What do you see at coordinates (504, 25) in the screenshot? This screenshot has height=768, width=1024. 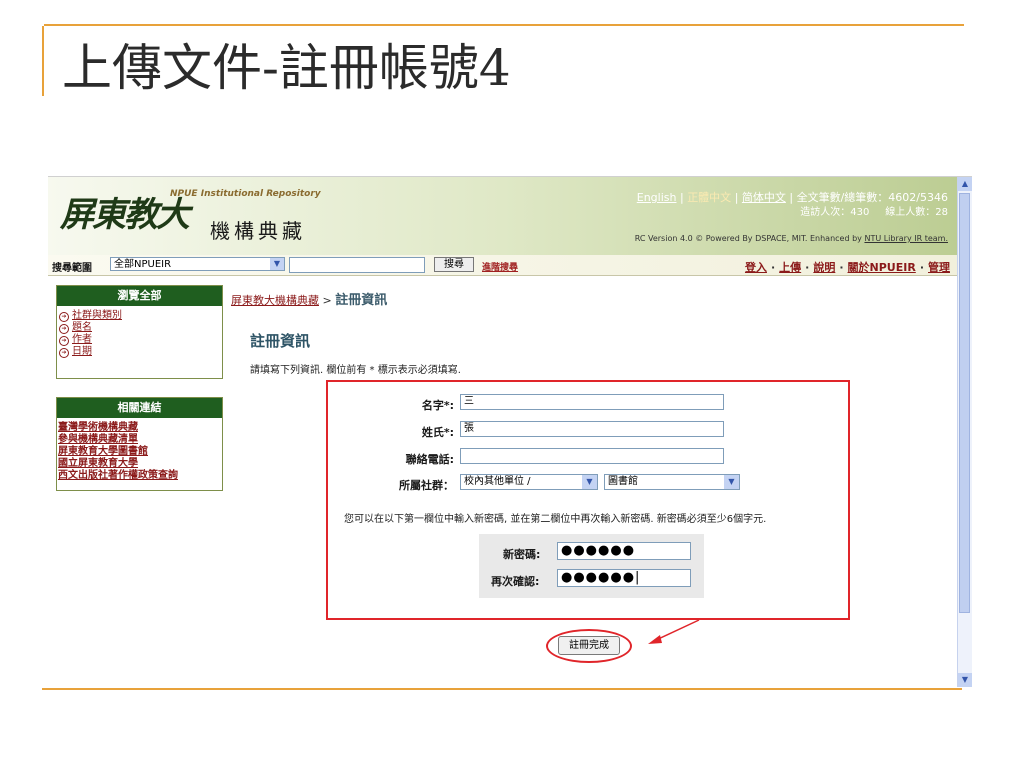 I see `slide-top-rule` at bounding box center [504, 25].